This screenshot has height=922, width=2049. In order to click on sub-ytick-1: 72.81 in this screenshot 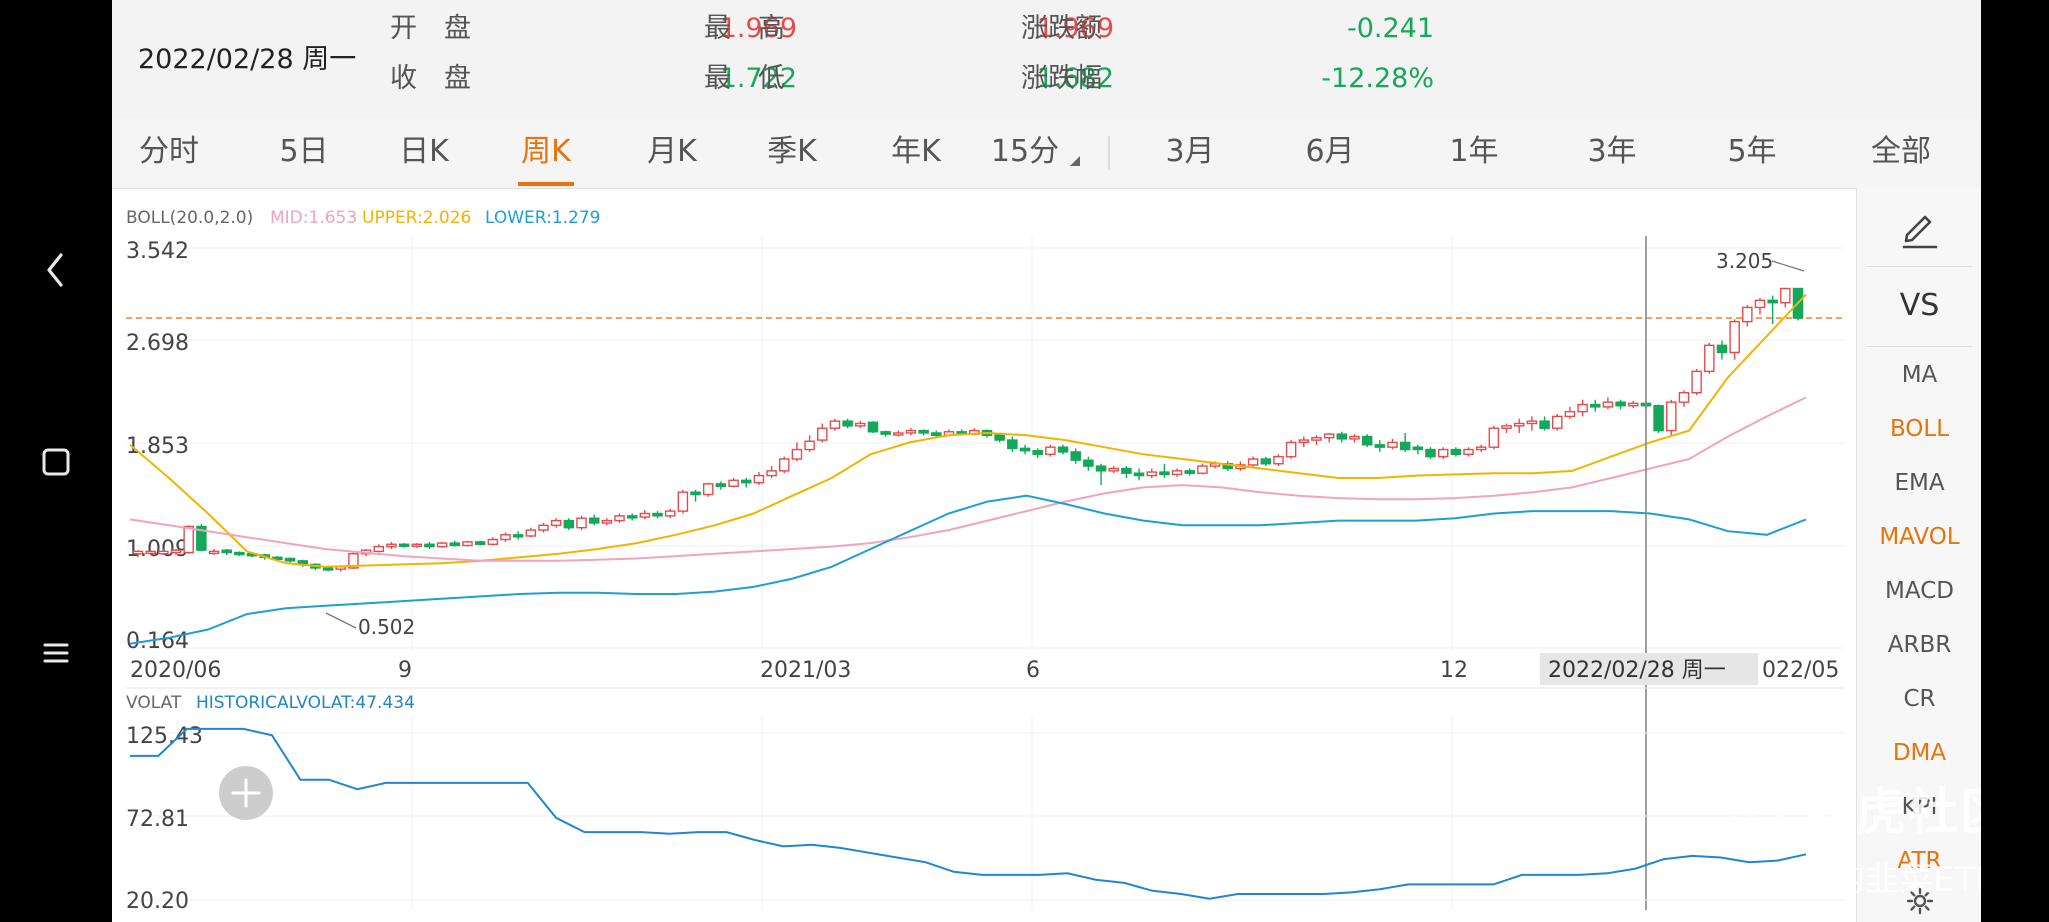, I will do `click(157, 819)`.